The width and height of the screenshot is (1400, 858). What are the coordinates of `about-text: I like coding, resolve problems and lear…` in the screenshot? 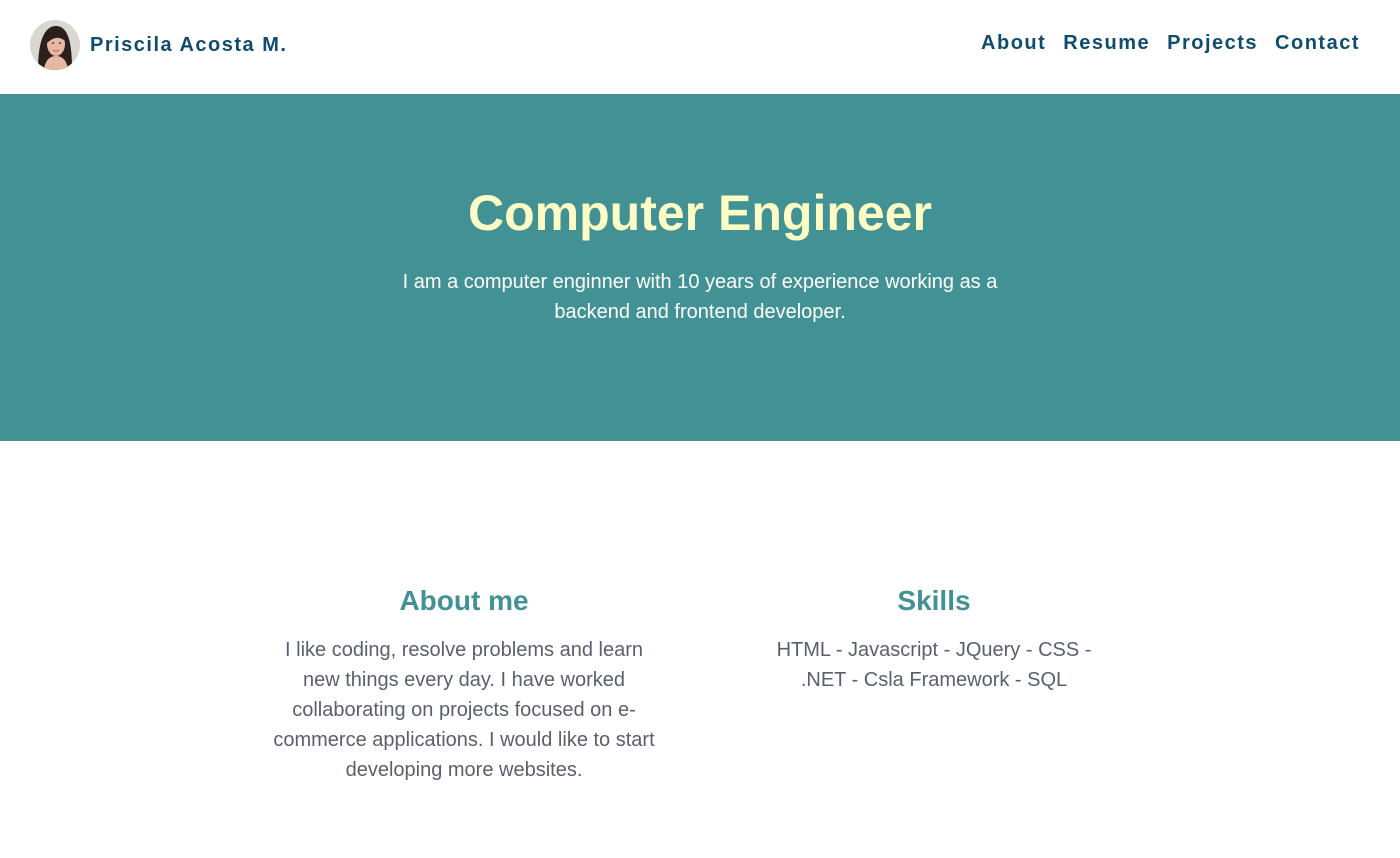 It's located at (464, 710).